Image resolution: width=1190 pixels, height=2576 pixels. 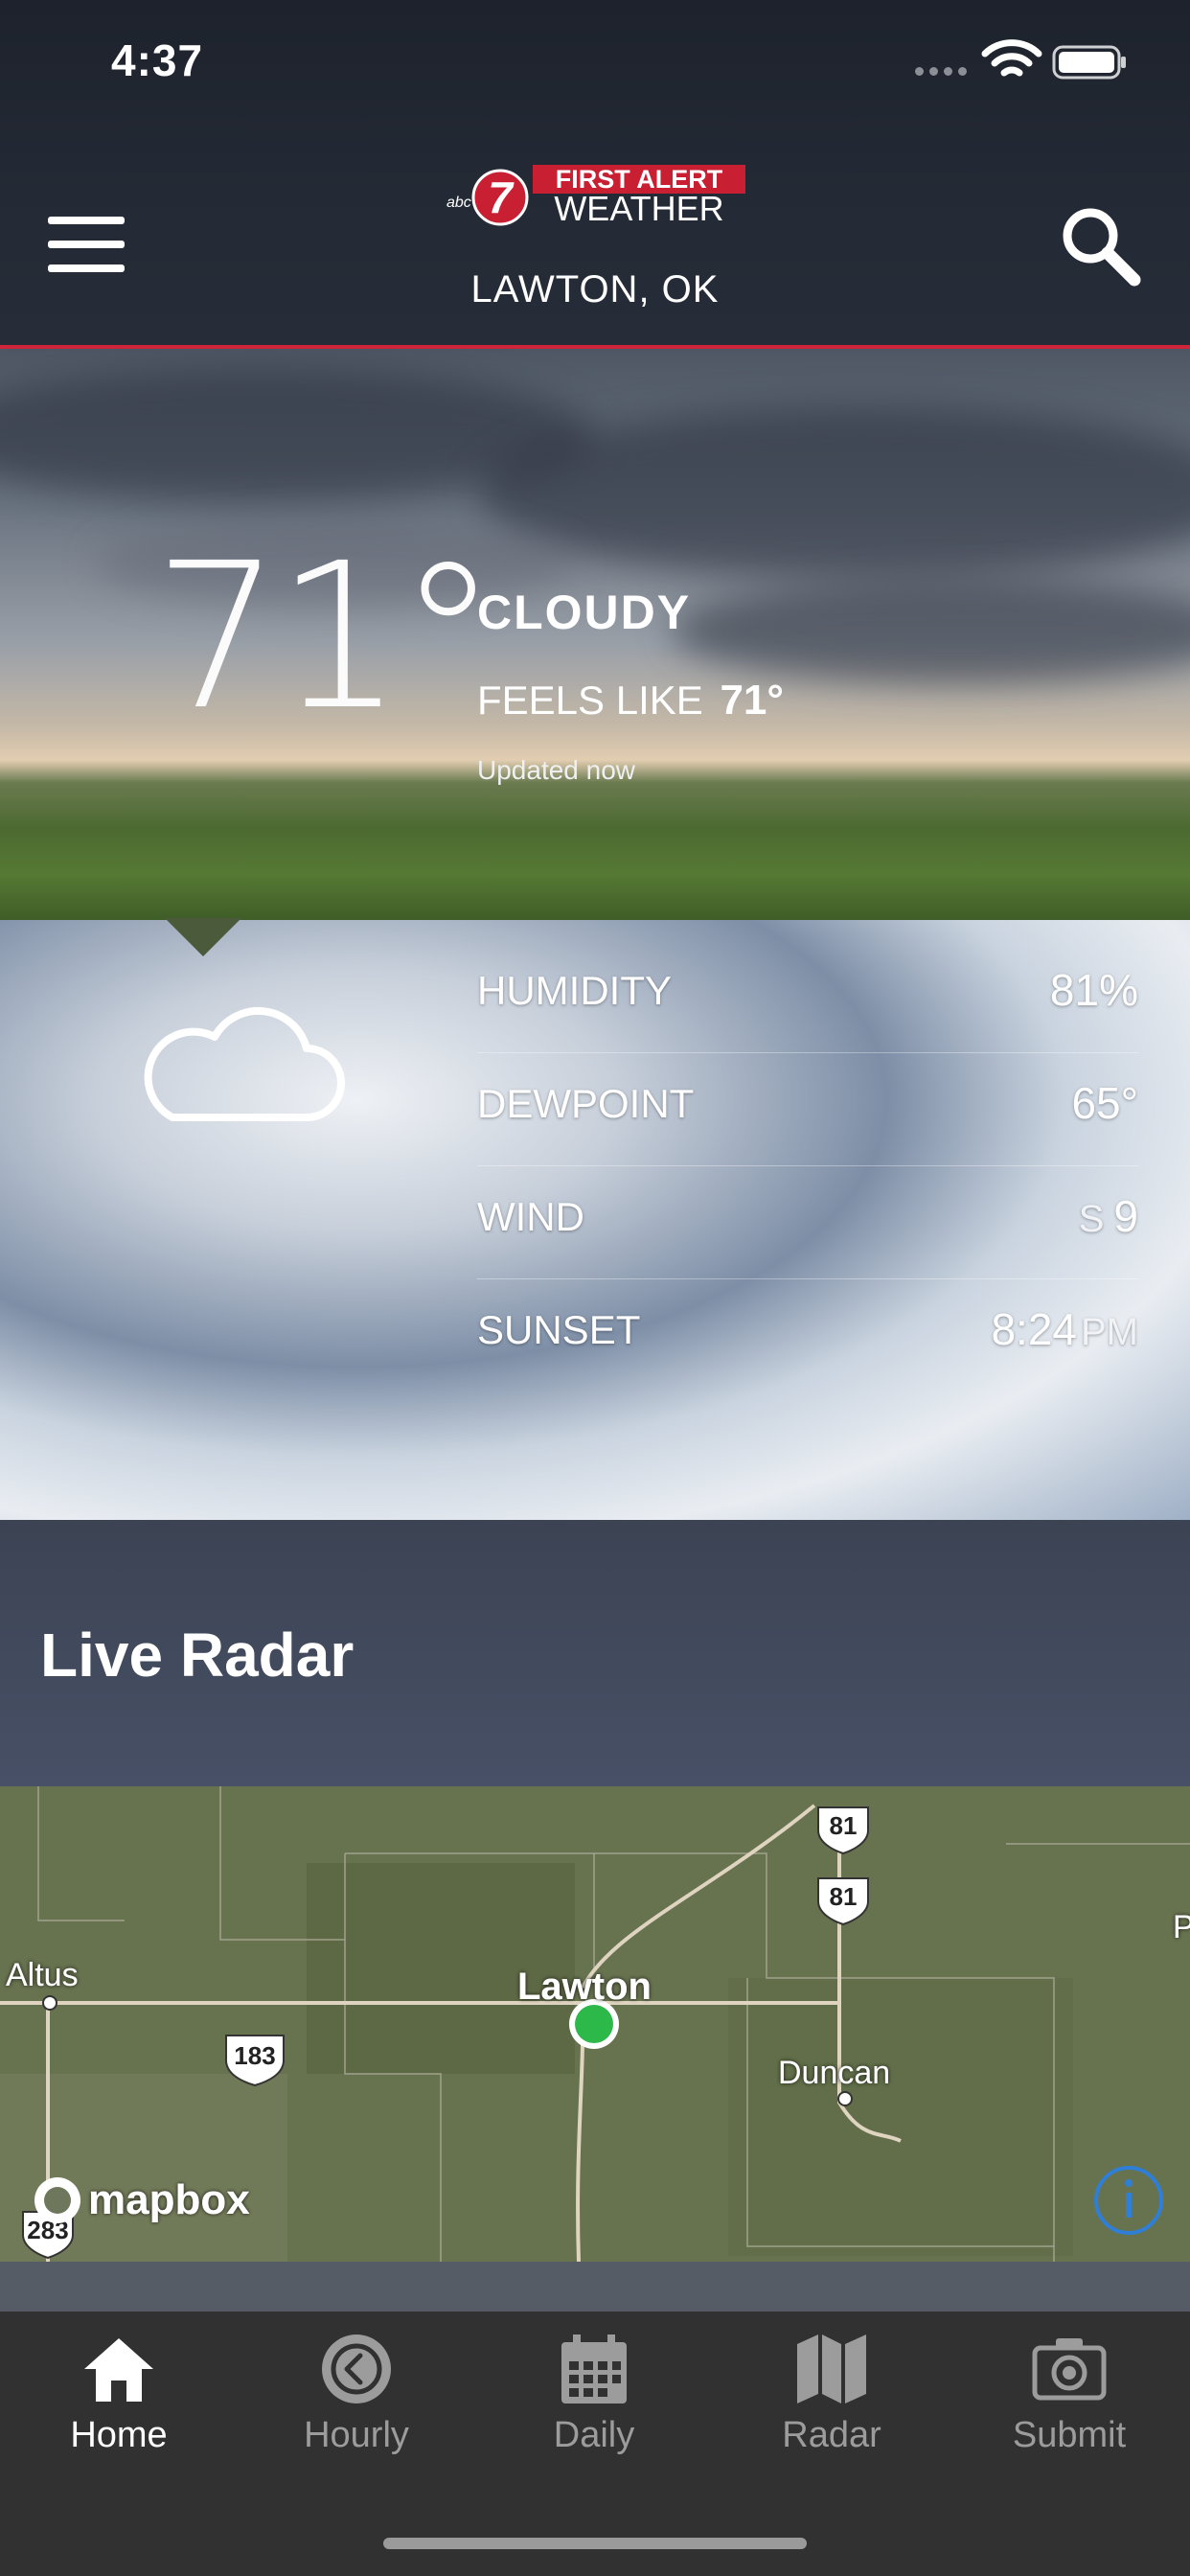 What do you see at coordinates (255, 2055) in the screenshot?
I see `shield-us183: 183` at bounding box center [255, 2055].